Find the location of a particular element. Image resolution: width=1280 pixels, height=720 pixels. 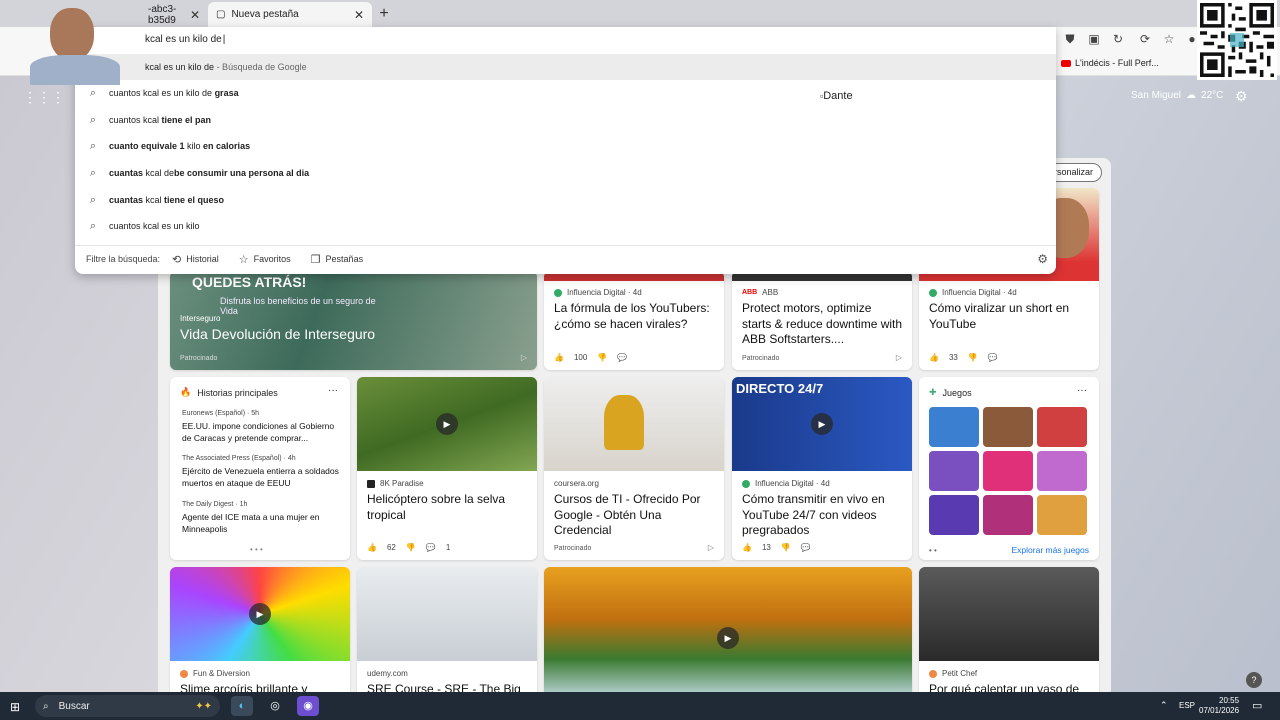

address-bar-input: kcal es un kilo de is located at coordinates (185, 39).